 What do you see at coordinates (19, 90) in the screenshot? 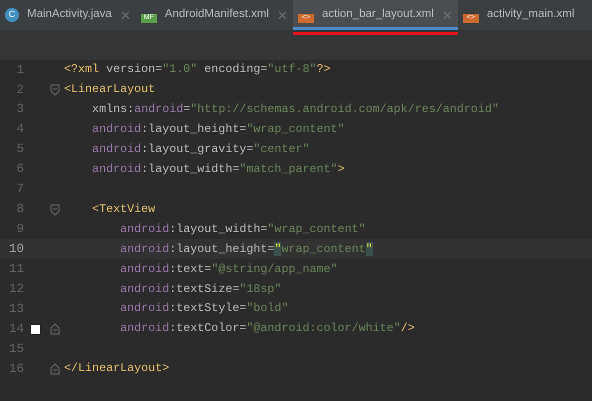
I see `line-number: 2` at bounding box center [19, 90].